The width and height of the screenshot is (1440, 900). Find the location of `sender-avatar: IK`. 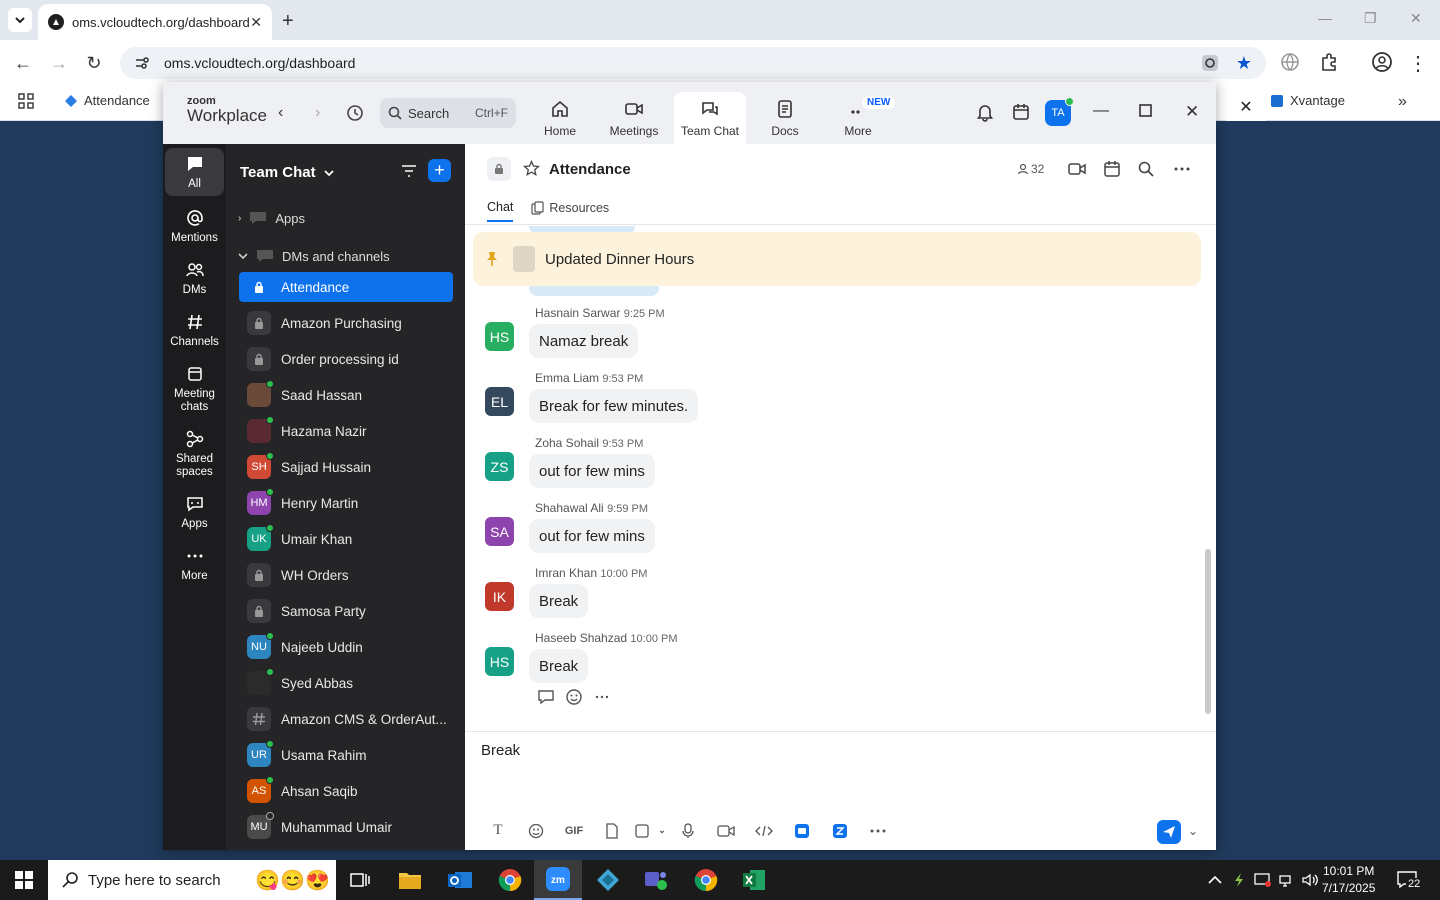

sender-avatar: IK is located at coordinates (499, 596).